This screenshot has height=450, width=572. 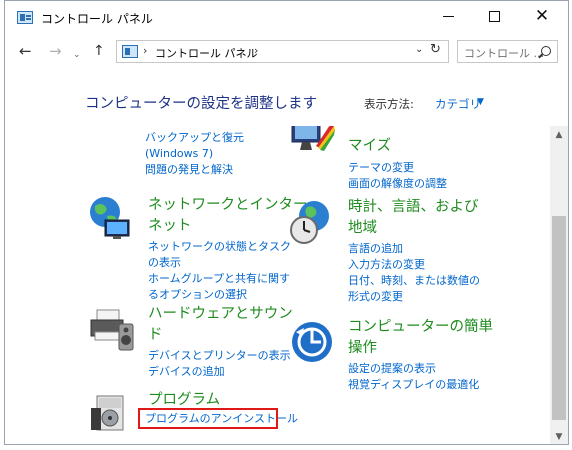 I want to click on link-change-date-format: 日付、時刻、または数値の, so click(x=414, y=281).